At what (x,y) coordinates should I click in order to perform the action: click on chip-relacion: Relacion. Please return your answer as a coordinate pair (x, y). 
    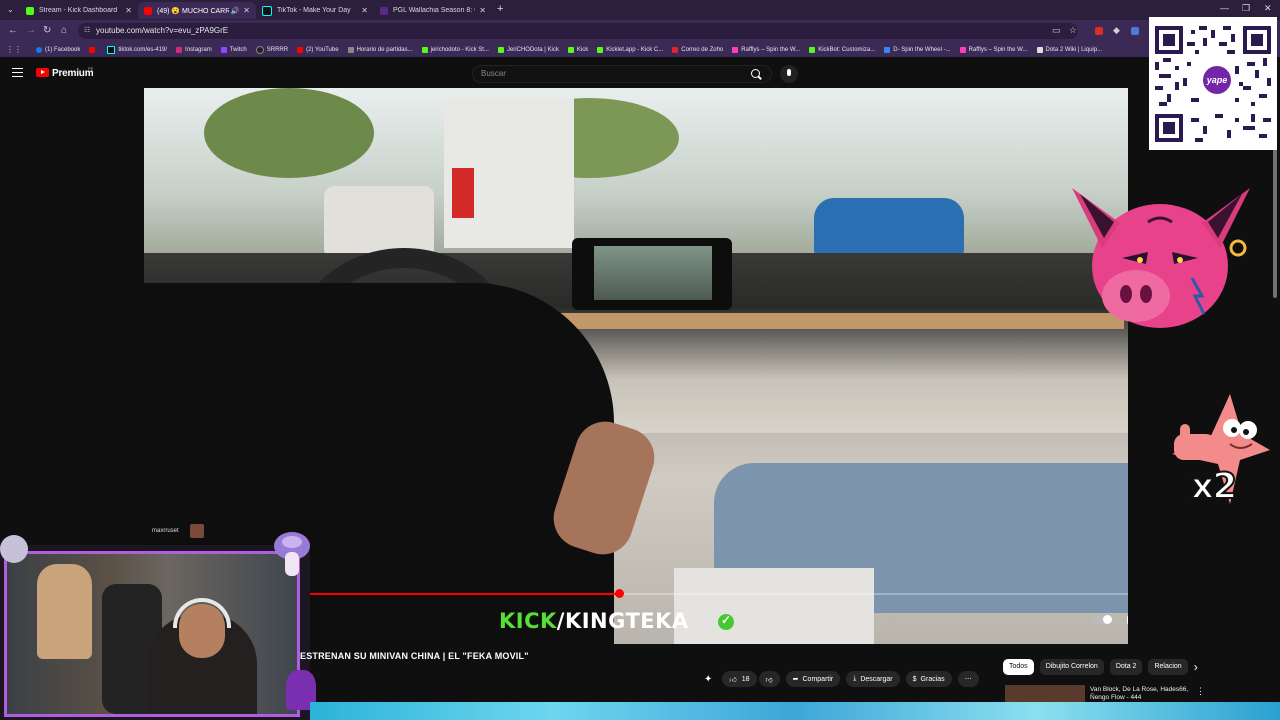
    Looking at the image, I should click on (1168, 667).